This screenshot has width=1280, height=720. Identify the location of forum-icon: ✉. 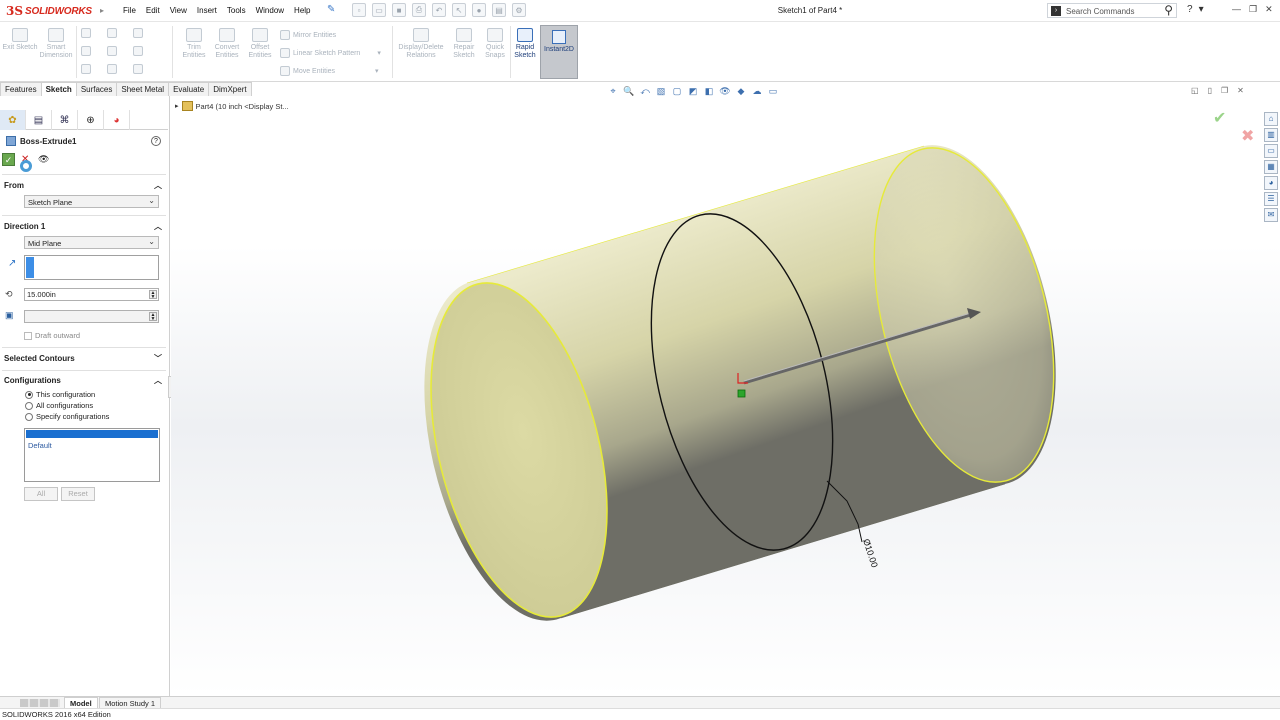
(1271, 215).